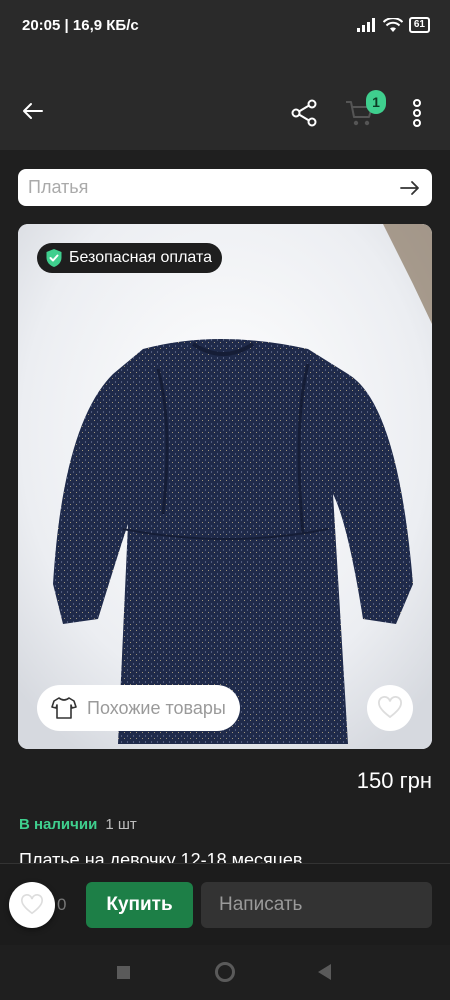 The height and width of the screenshot is (1000, 450). Describe the element at coordinates (225, 112) in the screenshot. I see `toolbar: 1` at that location.